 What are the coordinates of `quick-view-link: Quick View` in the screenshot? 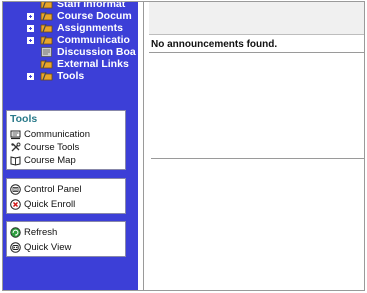 It's located at (66, 247).